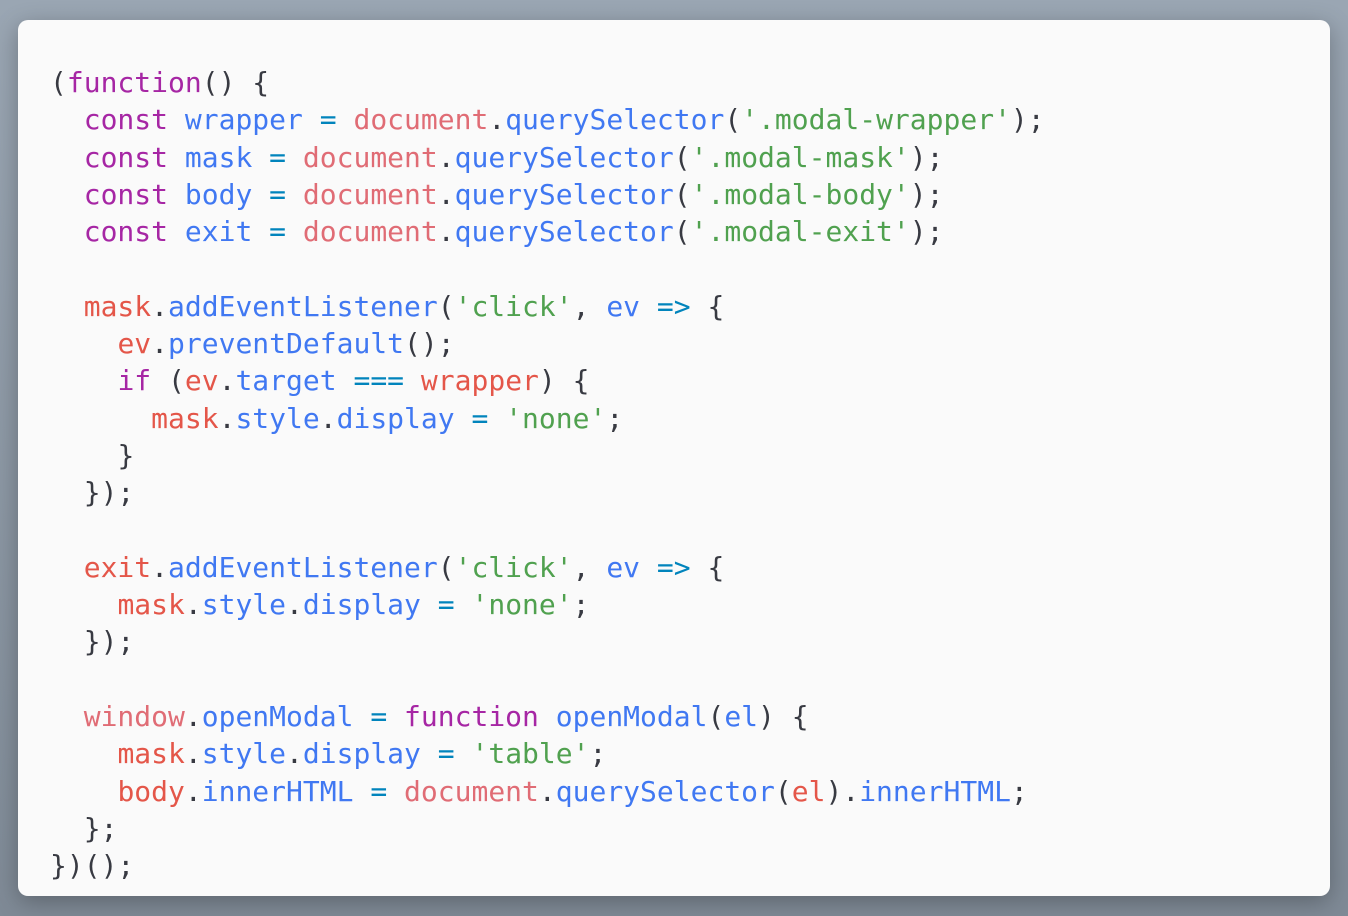  Describe the element at coordinates (126, 455) in the screenshot. I see `punctuation-token: }` at that location.